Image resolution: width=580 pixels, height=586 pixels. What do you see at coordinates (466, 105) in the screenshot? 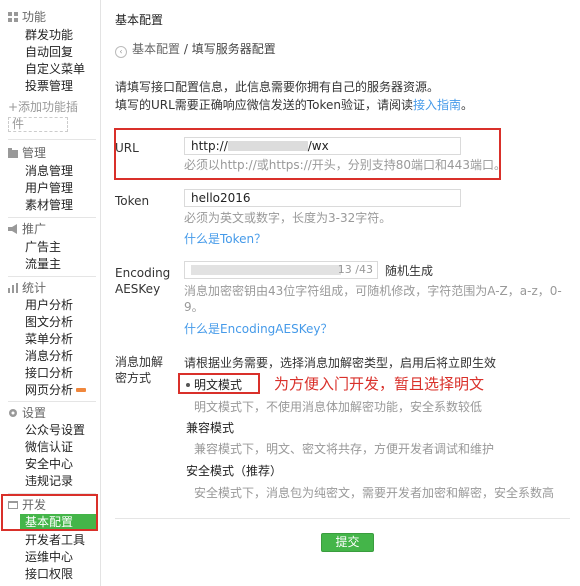
I see `intro-line-2-suffix: 。` at bounding box center [466, 105].